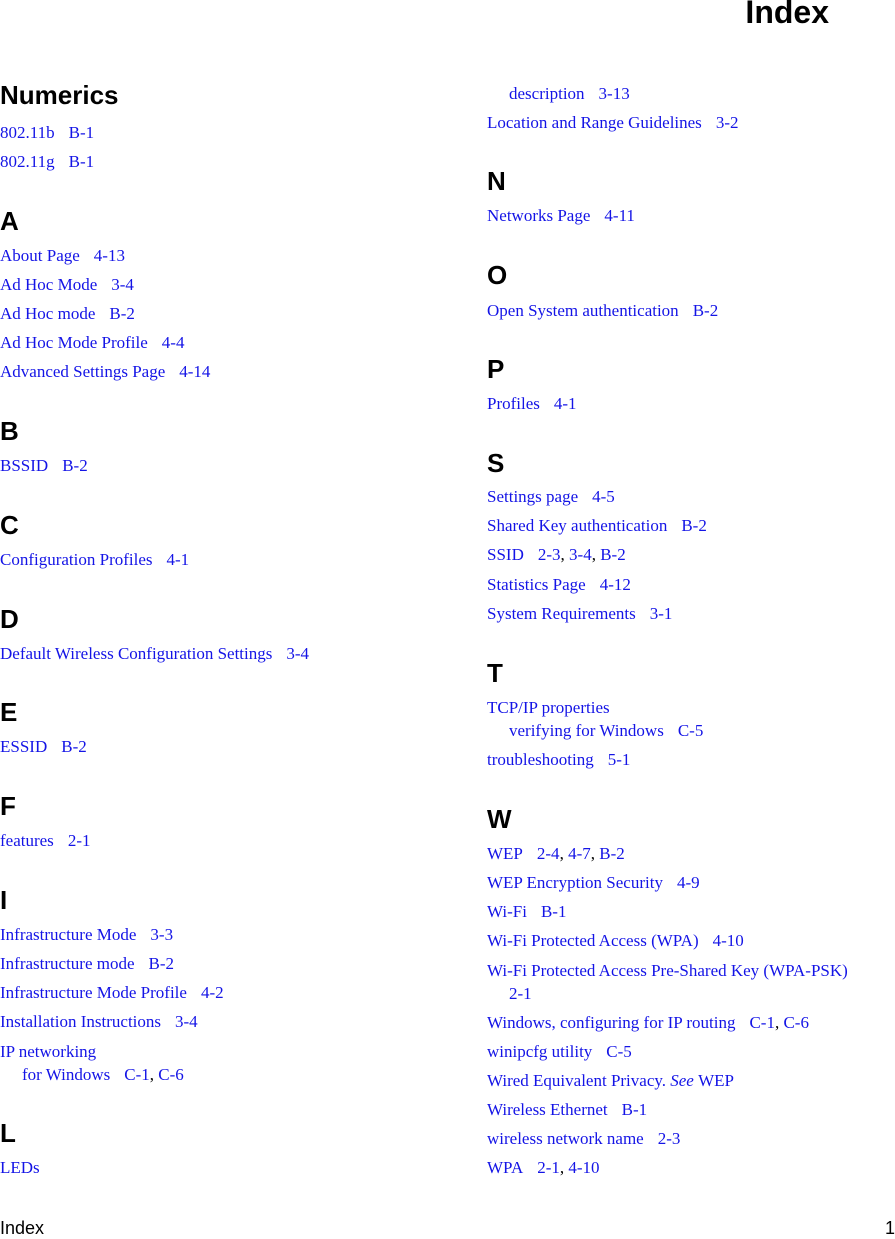  I want to click on index-term-link: Shared Key authentication, so click(577, 525).